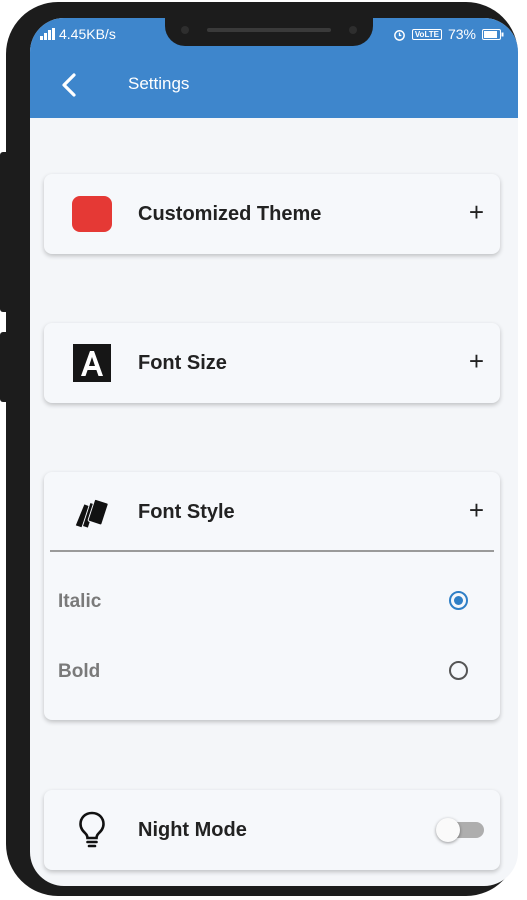 The image size is (527, 900). Describe the element at coordinates (274, 85) in the screenshot. I see `app-bar: Settings` at that location.